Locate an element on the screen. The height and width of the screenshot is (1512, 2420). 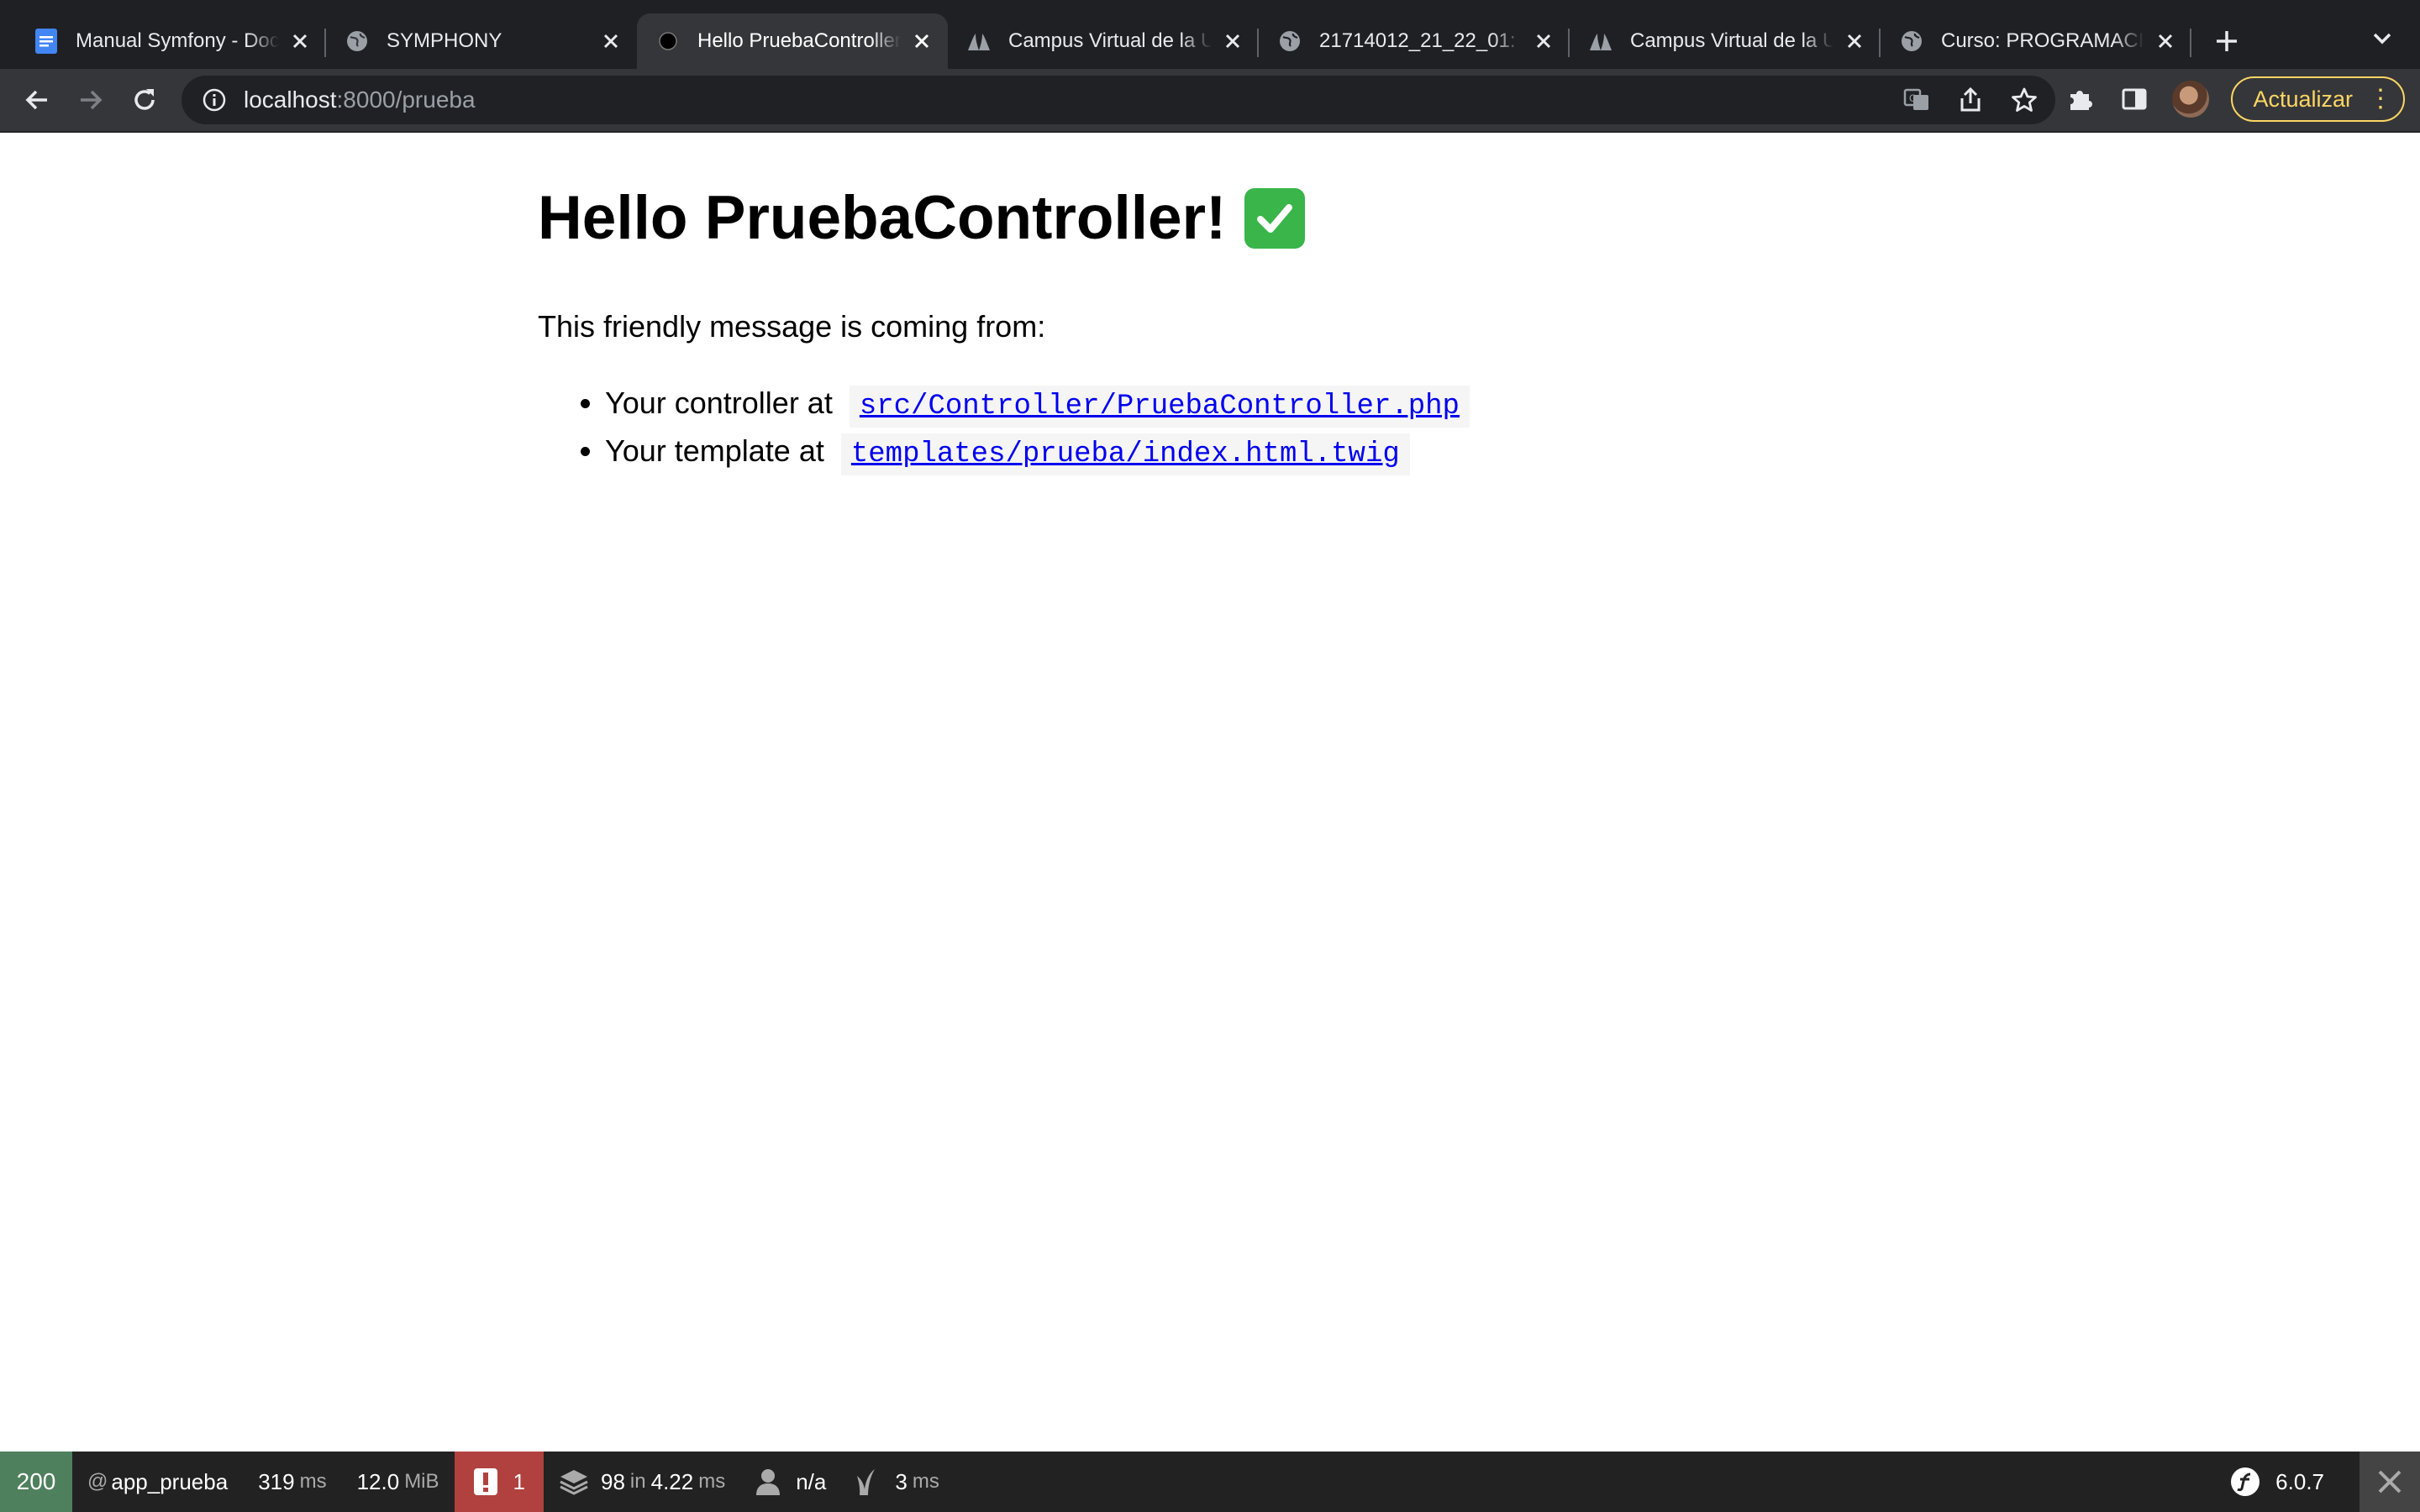
forward-button is located at coordinates (91, 100).